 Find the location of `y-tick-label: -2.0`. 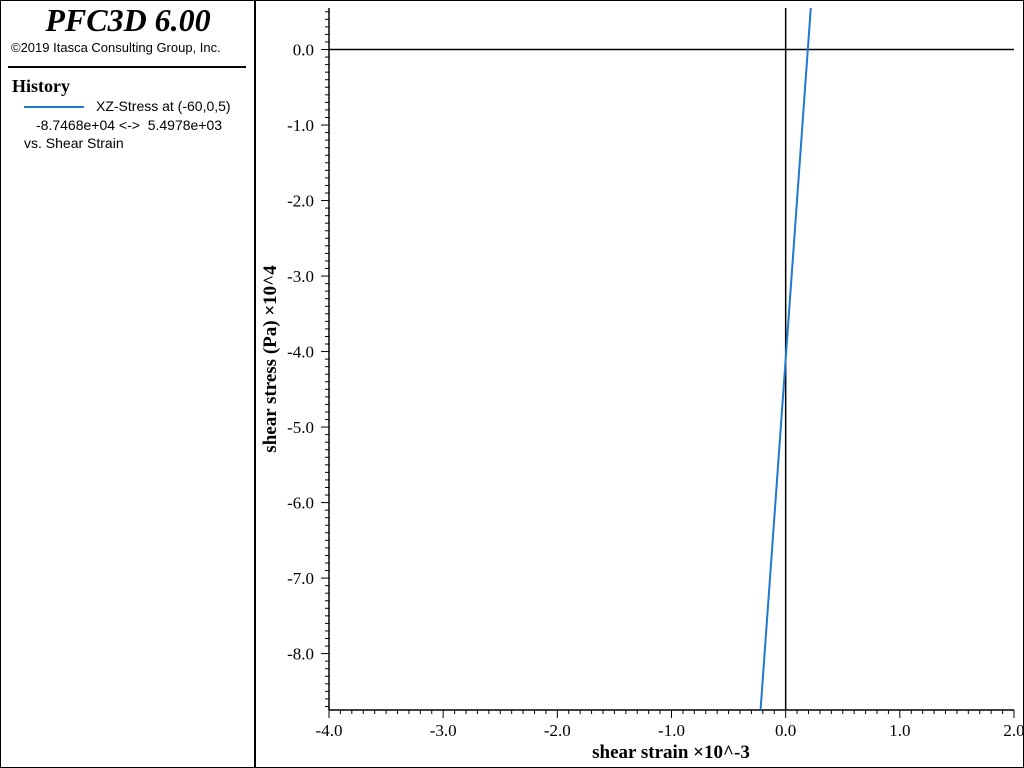

y-tick-label: -2.0 is located at coordinates (300, 201).